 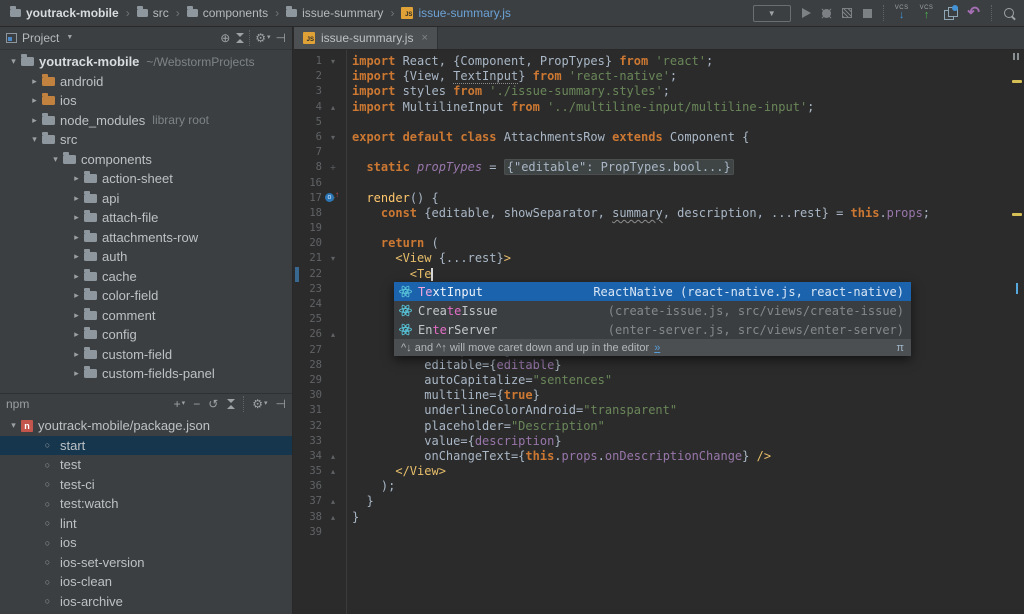 What do you see at coordinates (146, 62) in the screenshot?
I see `tree-item-youtrack-mobile: ▾ youtrack-mobile ~/WebstormProjects` at bounding box center [146, 62].